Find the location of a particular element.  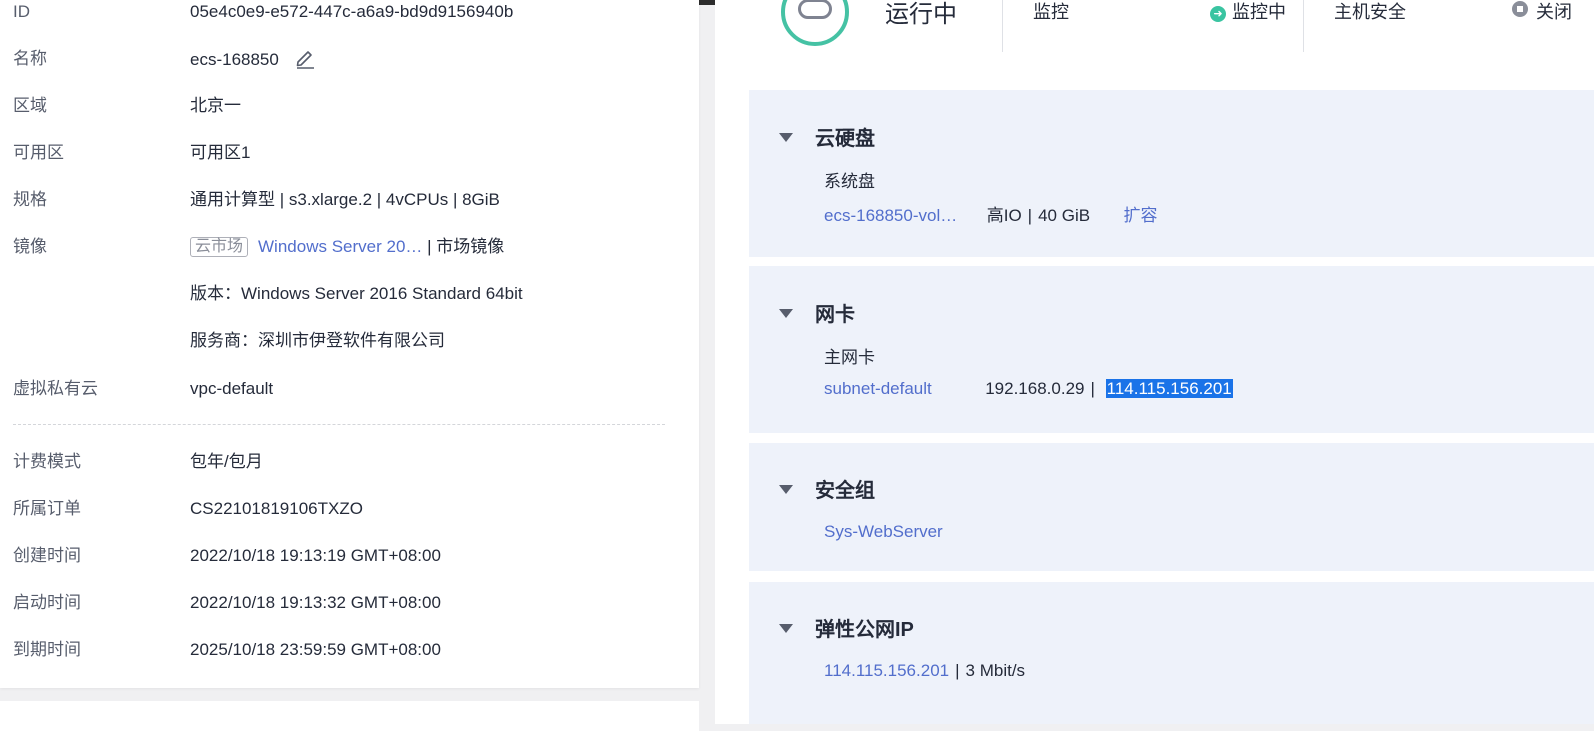

edit-icon is located at coordinates (305, 61).